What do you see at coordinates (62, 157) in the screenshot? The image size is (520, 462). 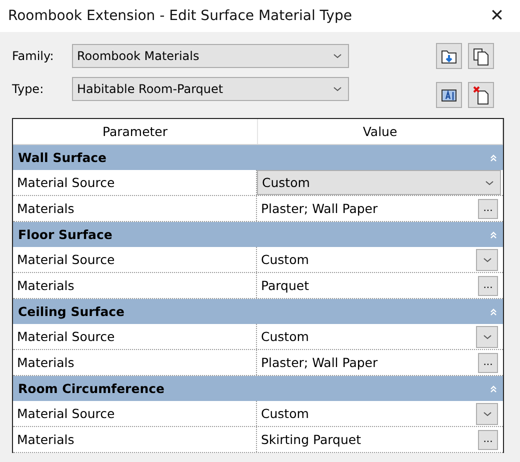 I see `group-title: Wall Surface` at bounding box center [62, 157].